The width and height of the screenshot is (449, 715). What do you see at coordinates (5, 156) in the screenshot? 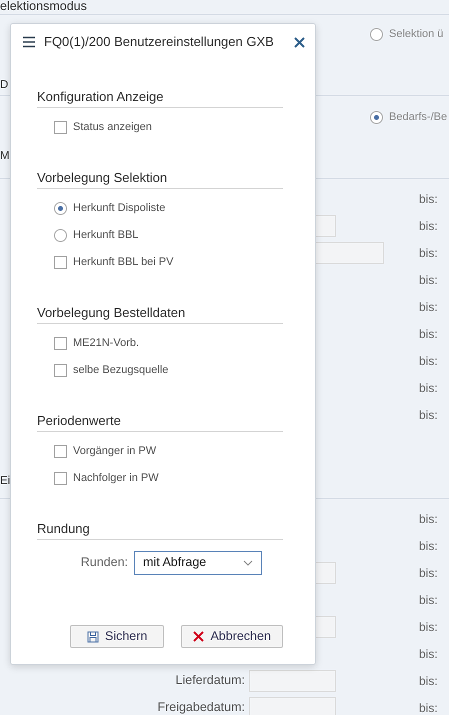
I see `section-label: M` at bounding box center [5, 156].